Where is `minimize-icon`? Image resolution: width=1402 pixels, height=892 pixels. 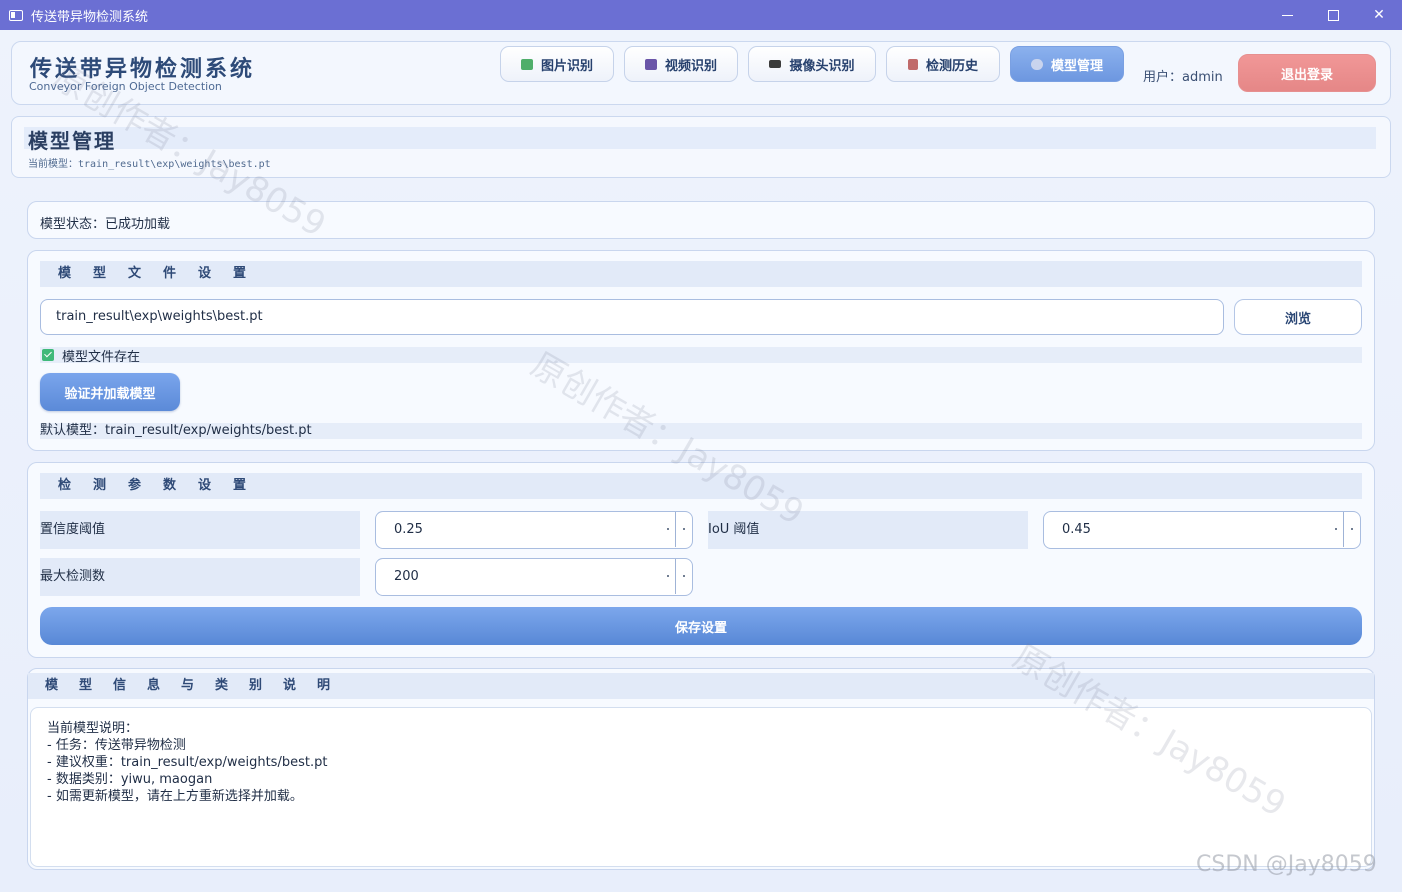
minimize-icon is located at coordinates (1287, 15).